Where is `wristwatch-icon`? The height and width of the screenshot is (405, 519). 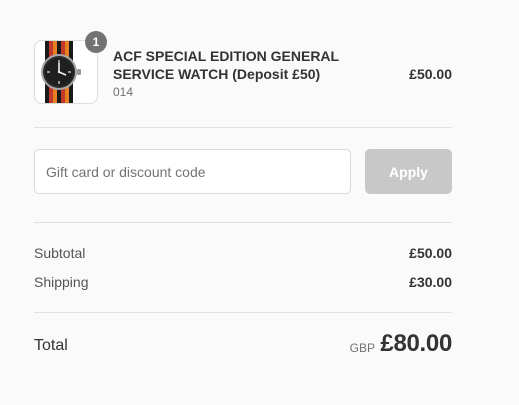
wristwatch-icon is located at coordinates (61, 72).